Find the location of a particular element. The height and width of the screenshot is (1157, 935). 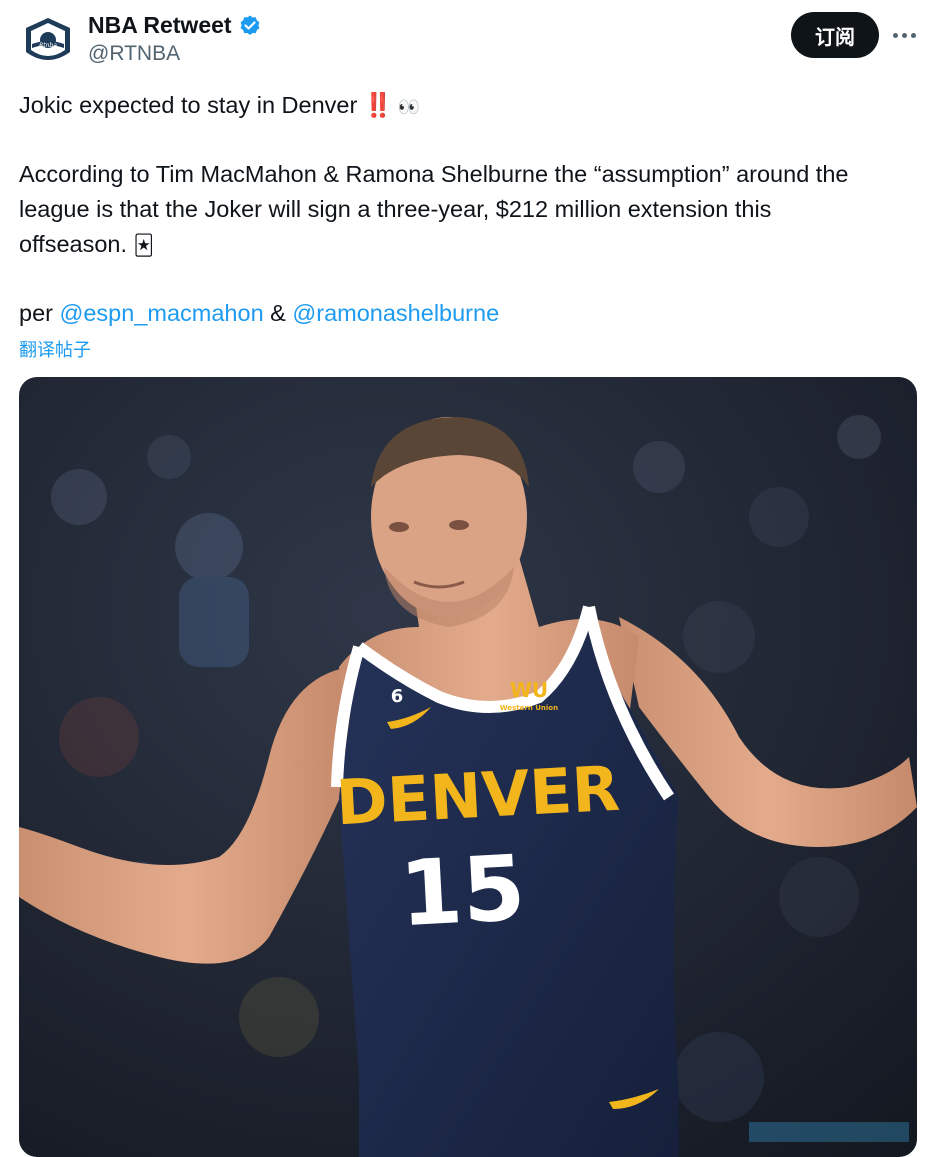

tweet-line-1: Jokic expected to stay in Denver ‼️ 👀 is located at coordinates (219, 106).